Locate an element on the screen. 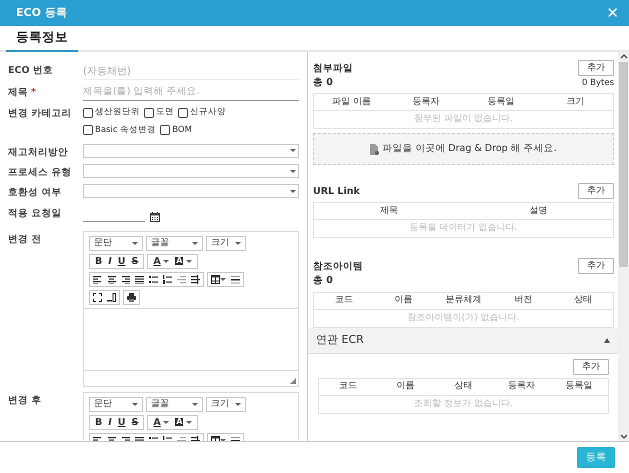 This screenshot has width=629, height=473. checkbox-option: 도면 is located at coordinates (159, 112).